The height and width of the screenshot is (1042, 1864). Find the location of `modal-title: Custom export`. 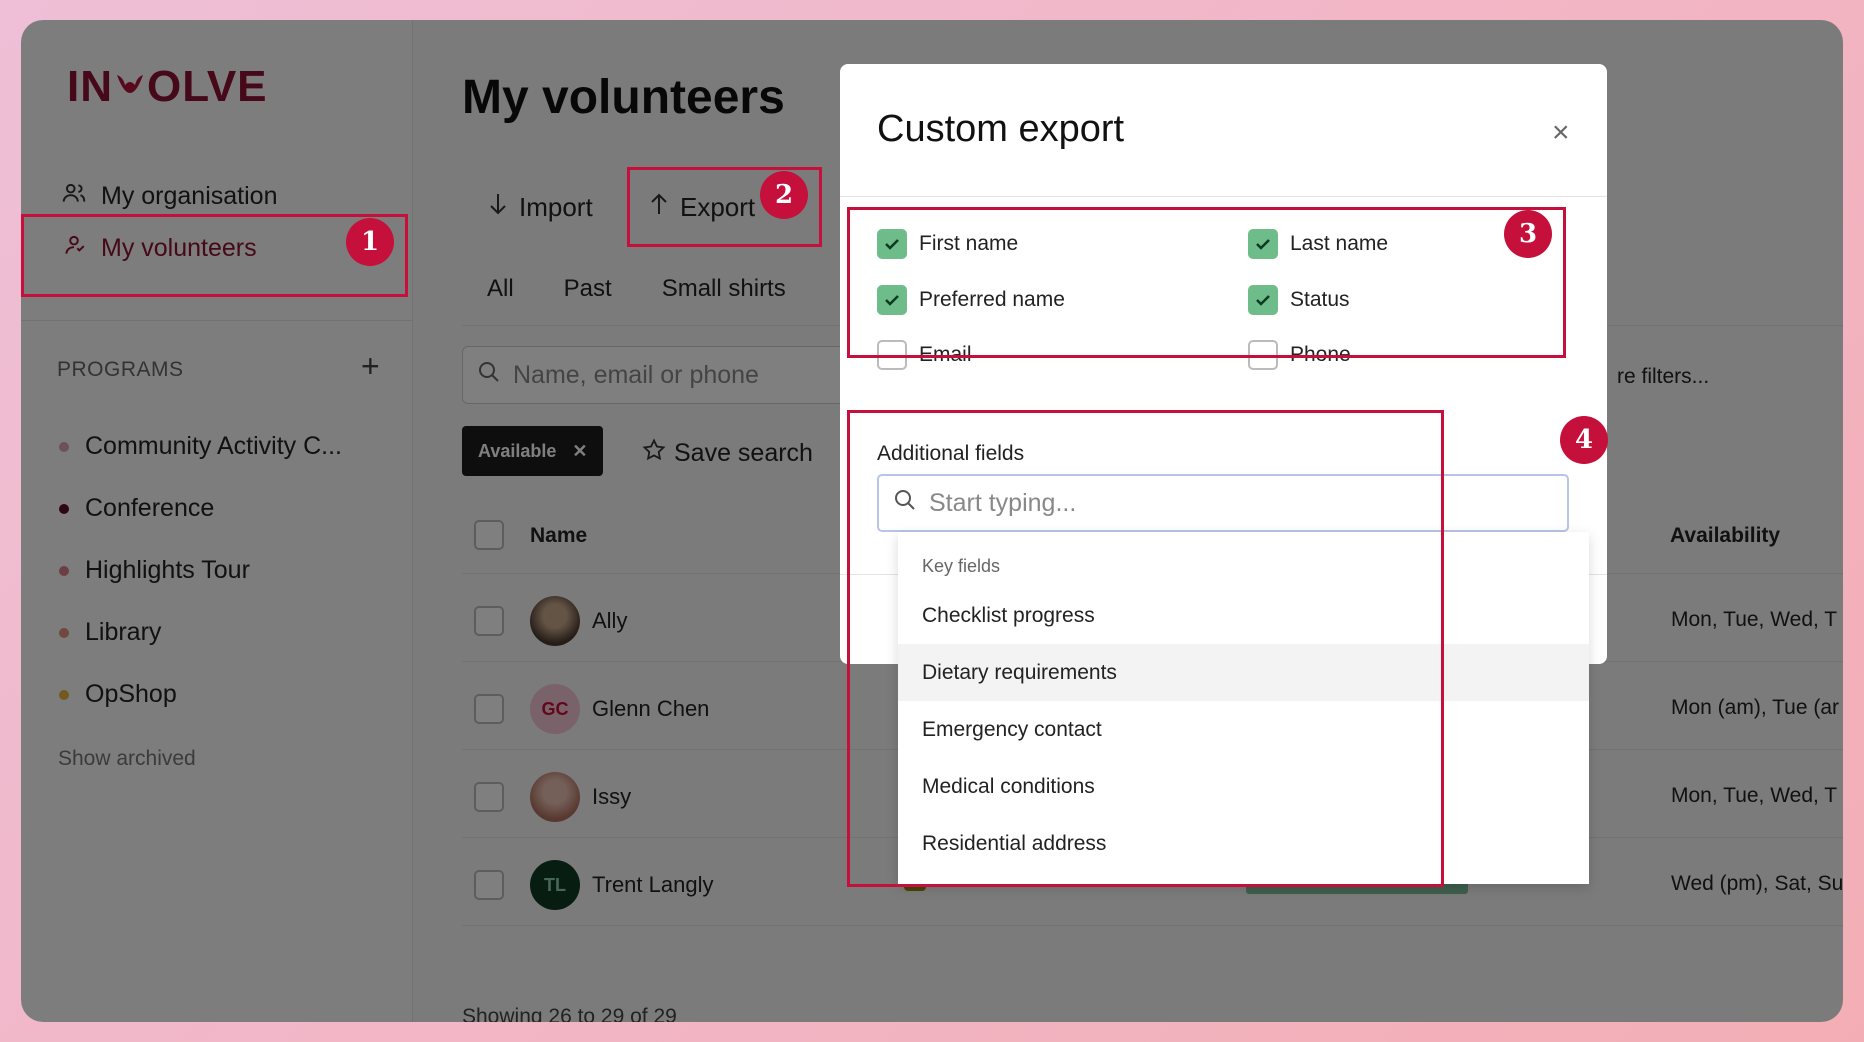

modal-title: Custom export is located at coordinates (1001, 129).